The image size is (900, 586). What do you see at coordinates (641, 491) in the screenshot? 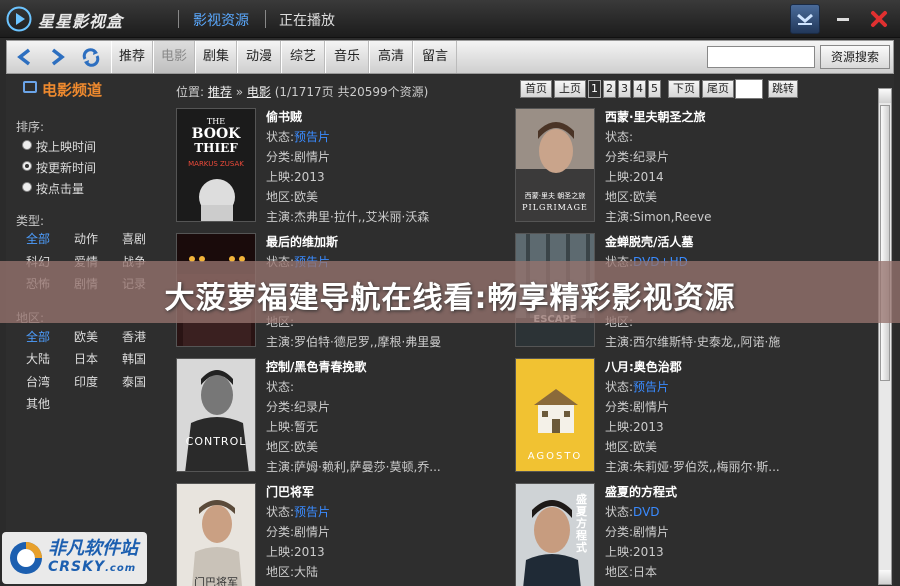
I see `movie-title-link: 盛夏的方程式` at bounding box center [641, 491].